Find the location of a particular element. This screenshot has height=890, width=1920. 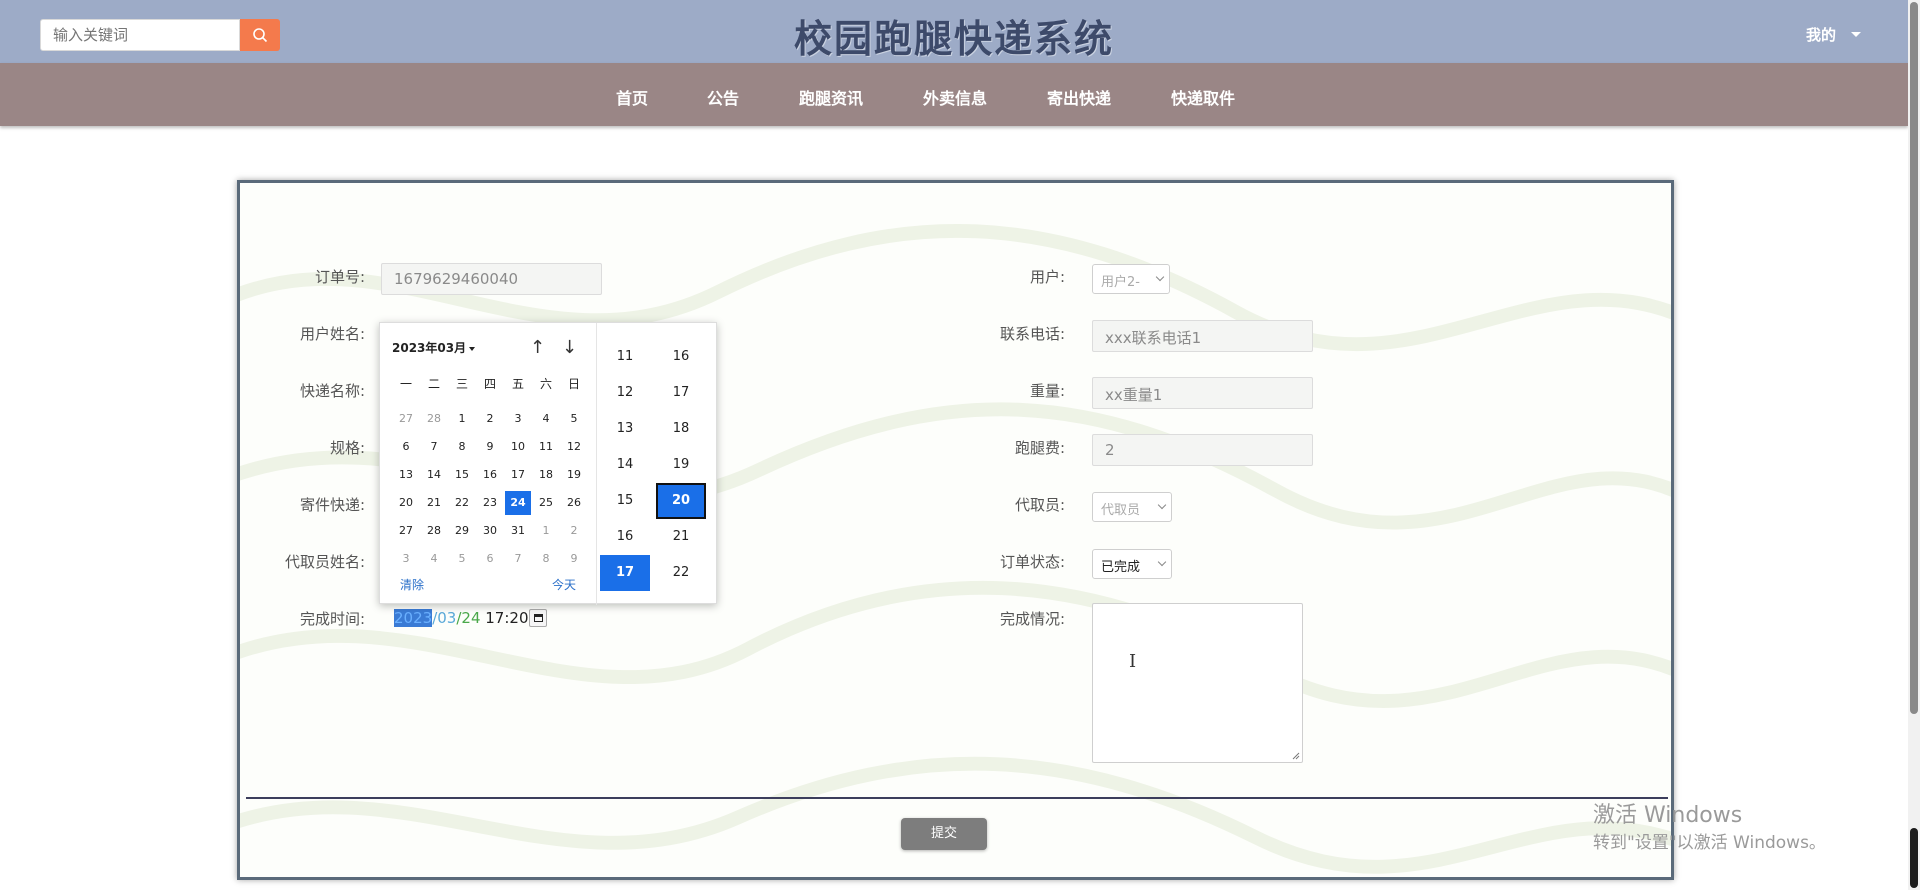

minute-option: 18 is located at coordinates (681, 429).